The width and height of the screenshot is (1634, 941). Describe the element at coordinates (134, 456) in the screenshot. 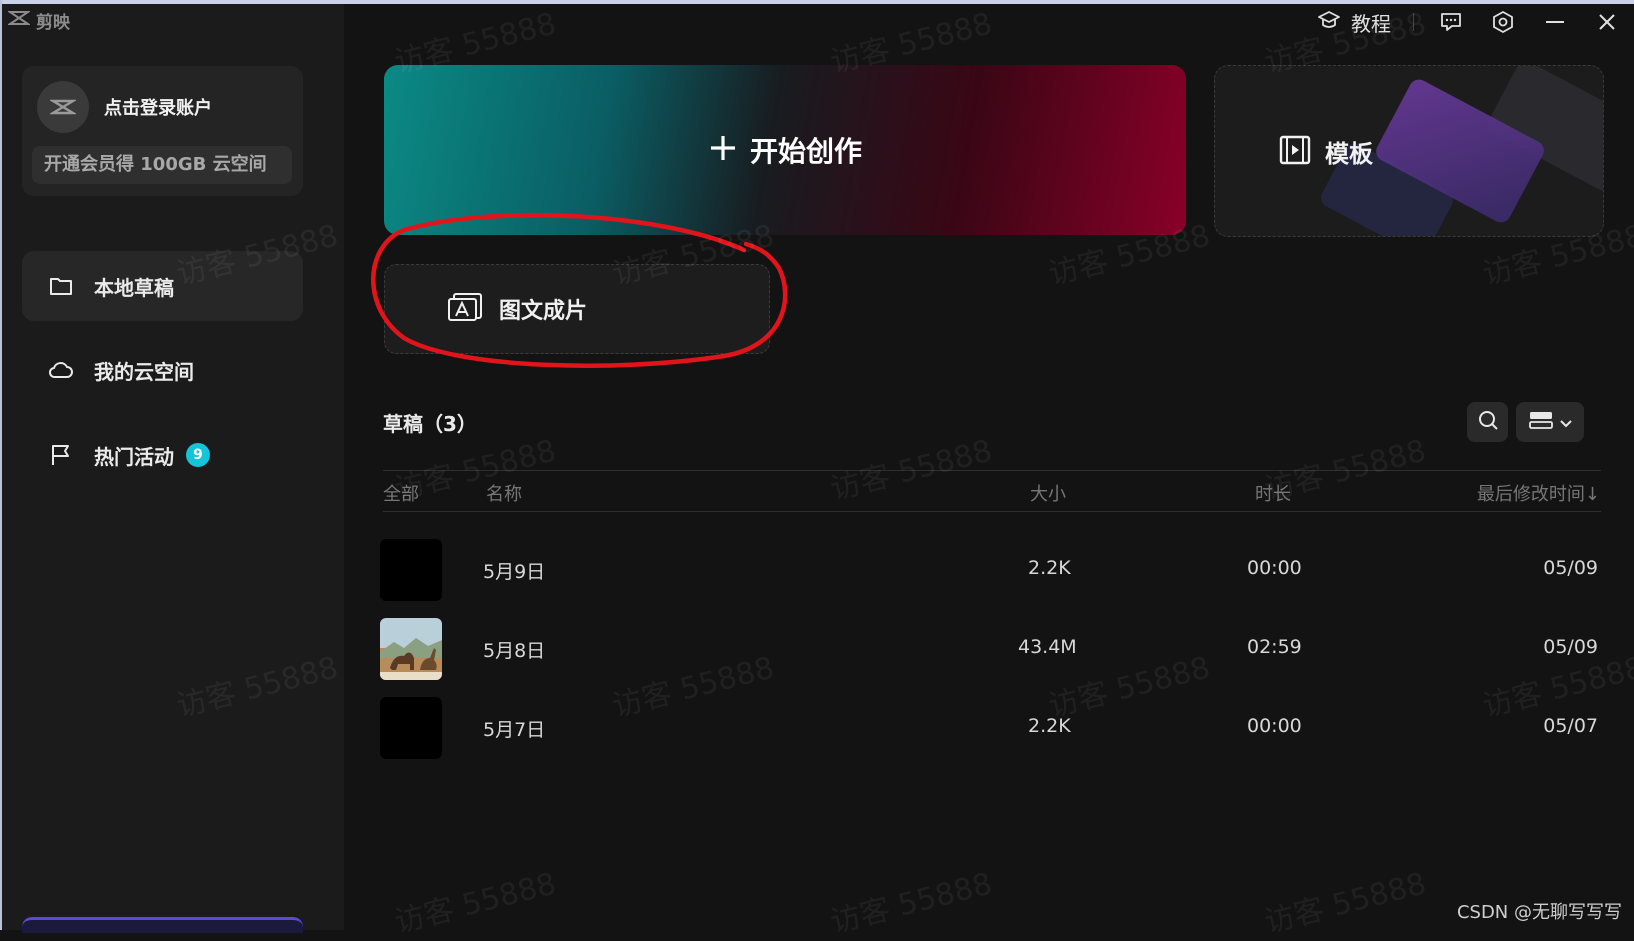

I see `sidebar-item-label: 热门活动` at that location.